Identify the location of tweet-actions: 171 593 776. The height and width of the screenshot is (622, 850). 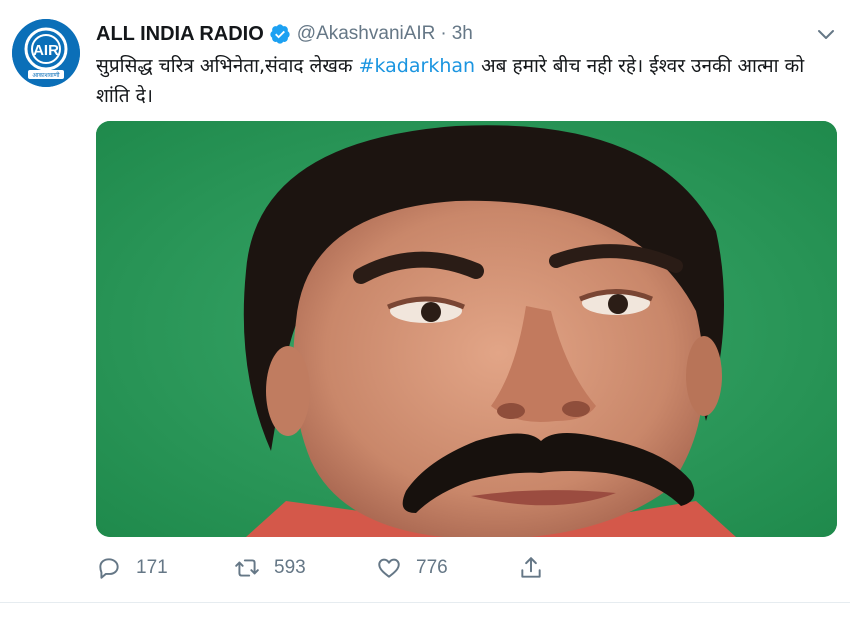
(346, 568).